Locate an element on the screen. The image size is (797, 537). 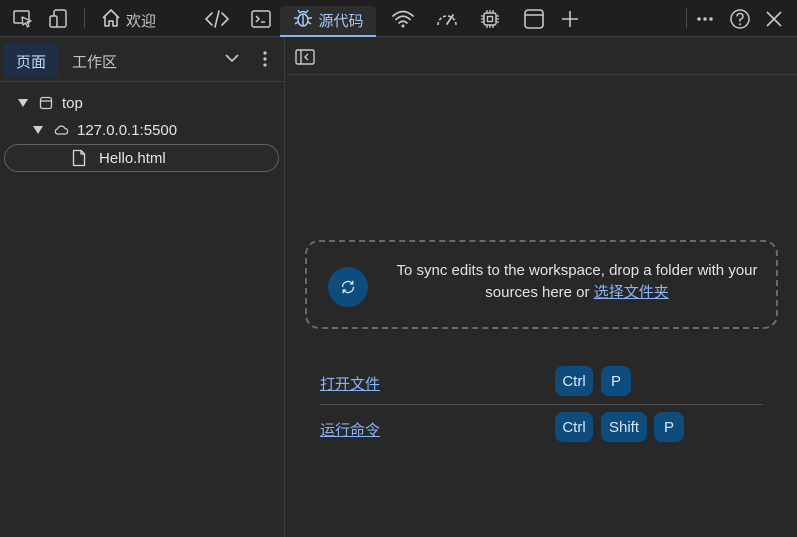
frame-icon is located at coordinates (46, 103).